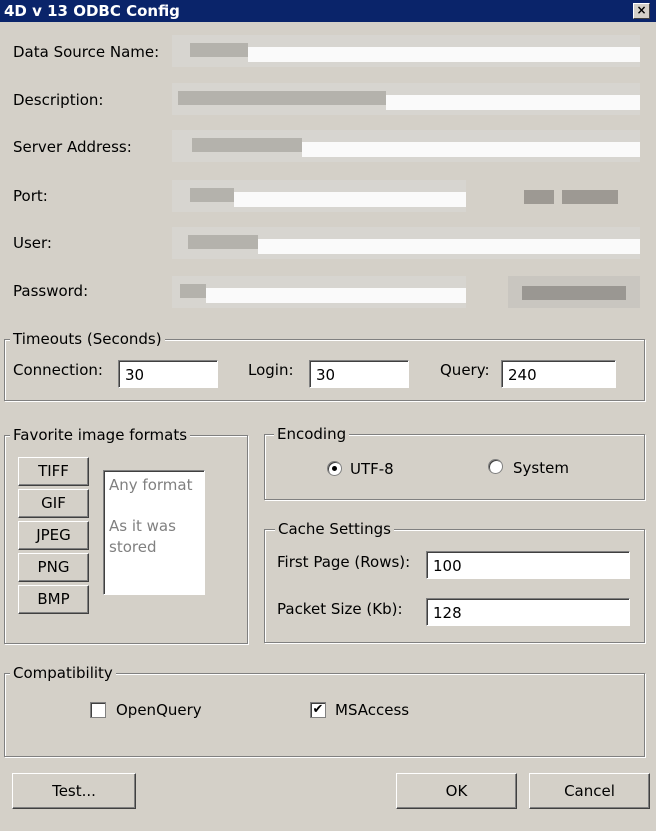 This screenshot has height=831, width=656. What do you see at coordinates (406, 51) in the screenshot?
I see `dsn-field` at bounding box center [406, 51].